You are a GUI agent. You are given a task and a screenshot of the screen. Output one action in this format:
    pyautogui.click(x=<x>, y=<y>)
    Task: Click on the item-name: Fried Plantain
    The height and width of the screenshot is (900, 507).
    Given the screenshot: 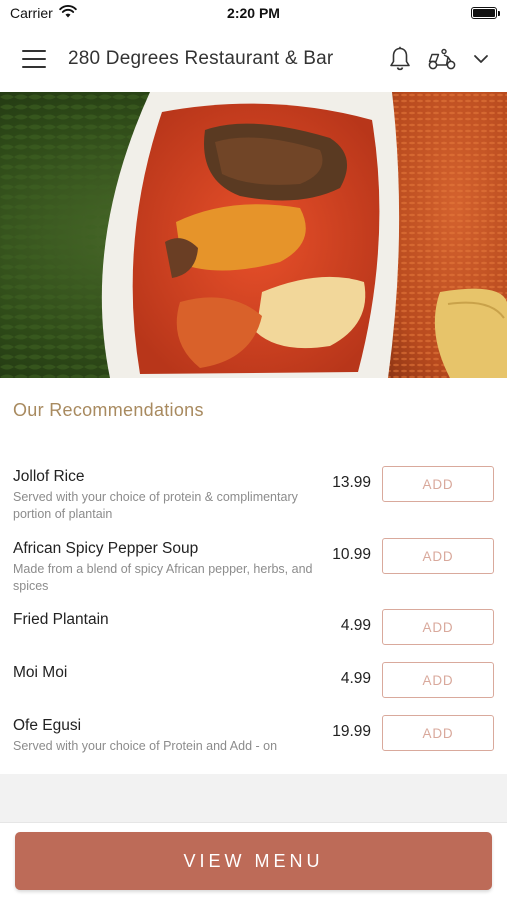 What is the action you would take?
    pyautogui.click(x=61, y=619)
    